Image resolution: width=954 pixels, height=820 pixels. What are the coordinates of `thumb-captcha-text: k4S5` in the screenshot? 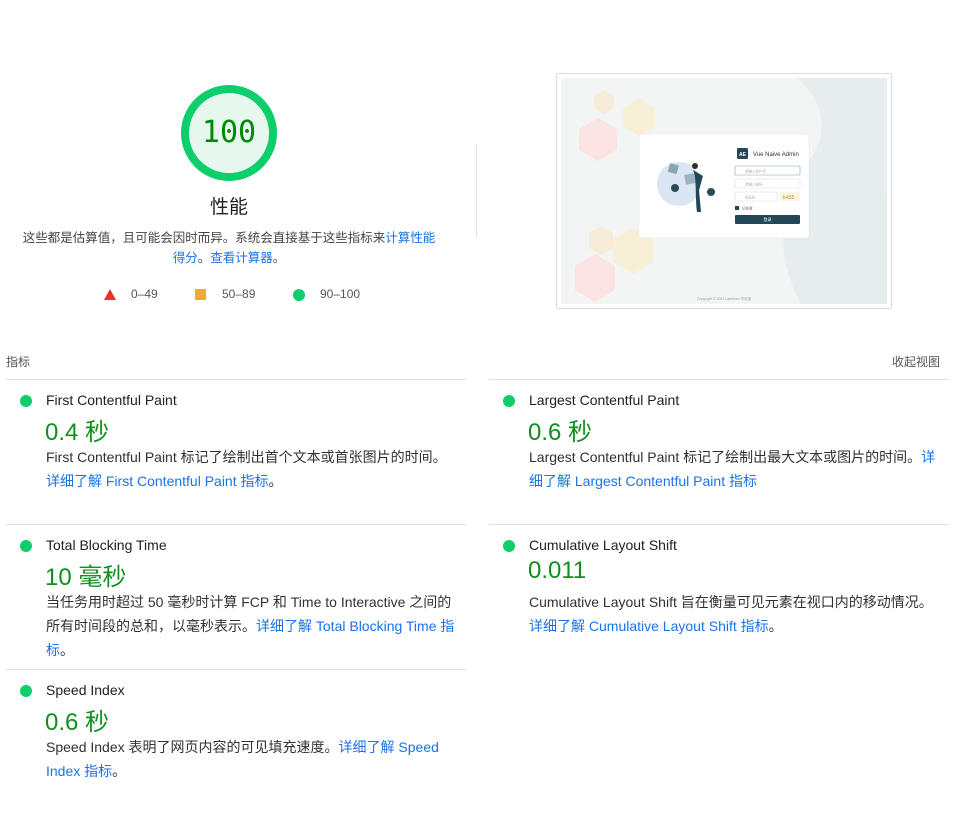 It's located at (789, 198).